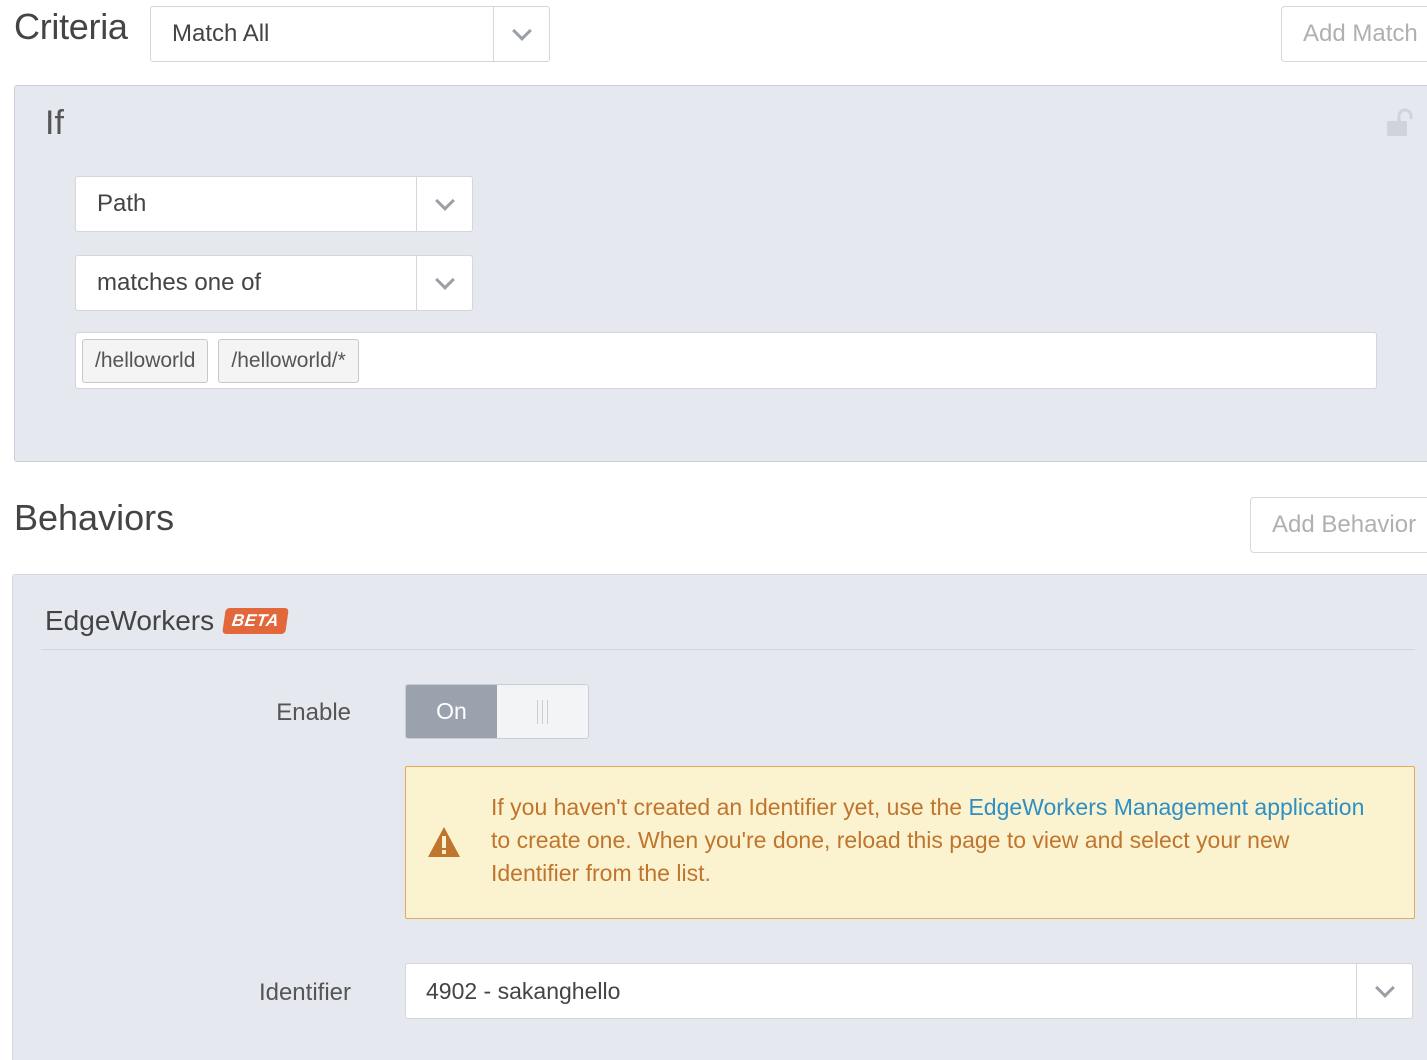  I want to click on behaviors-heading: Behaviors, so click(94, 517).